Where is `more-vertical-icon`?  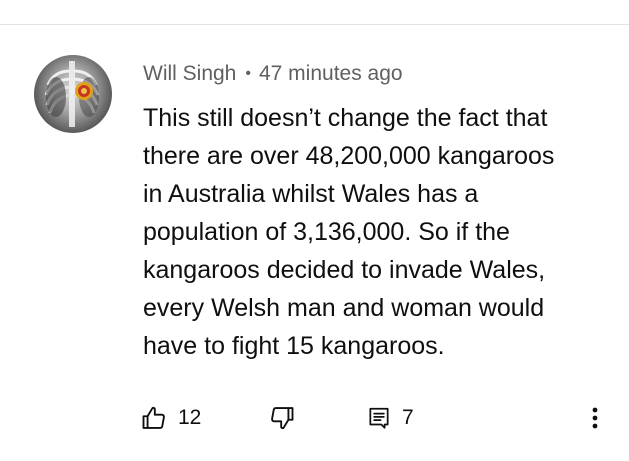 more-vertical-icon is located at coordinates (595, 418).